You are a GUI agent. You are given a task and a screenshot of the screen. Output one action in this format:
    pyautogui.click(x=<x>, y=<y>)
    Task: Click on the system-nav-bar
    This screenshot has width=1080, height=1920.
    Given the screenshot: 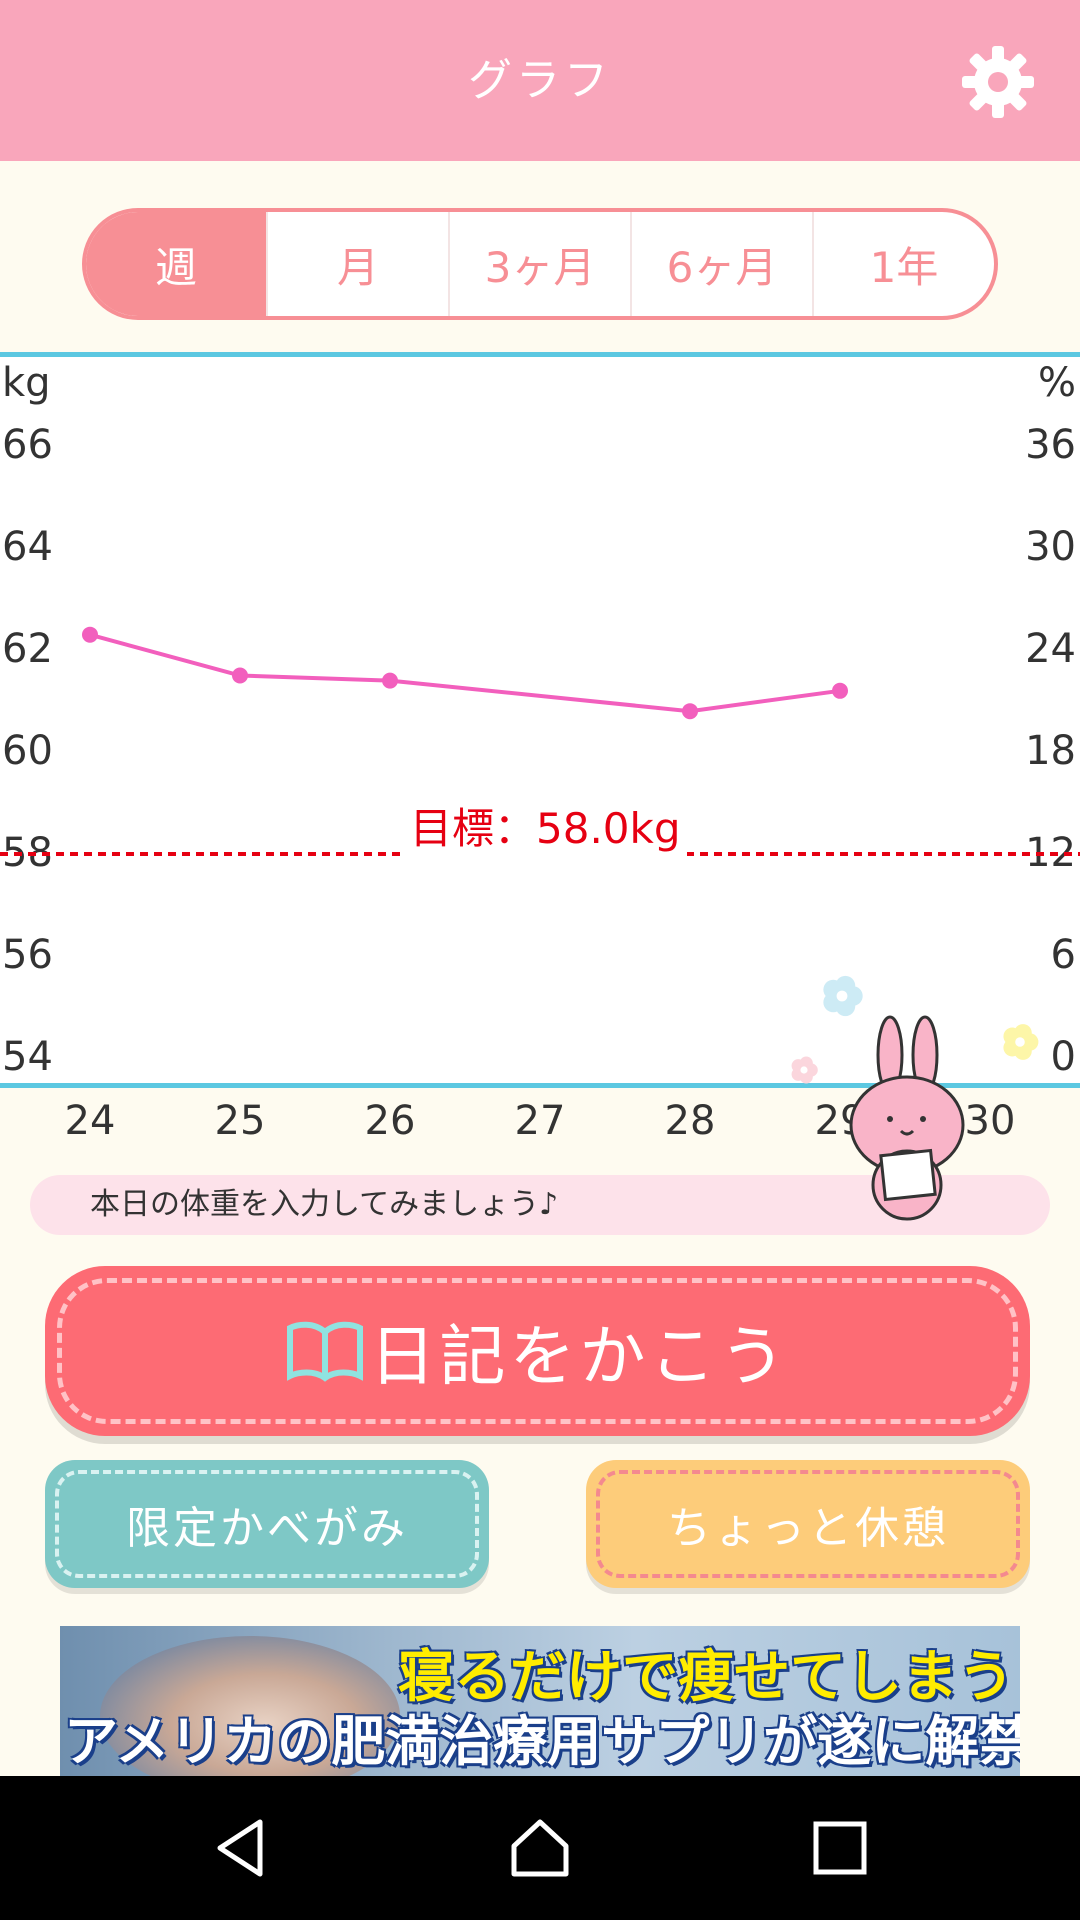 What is the action you would take?
    pyautogui.click(x=540, y=1848)
    